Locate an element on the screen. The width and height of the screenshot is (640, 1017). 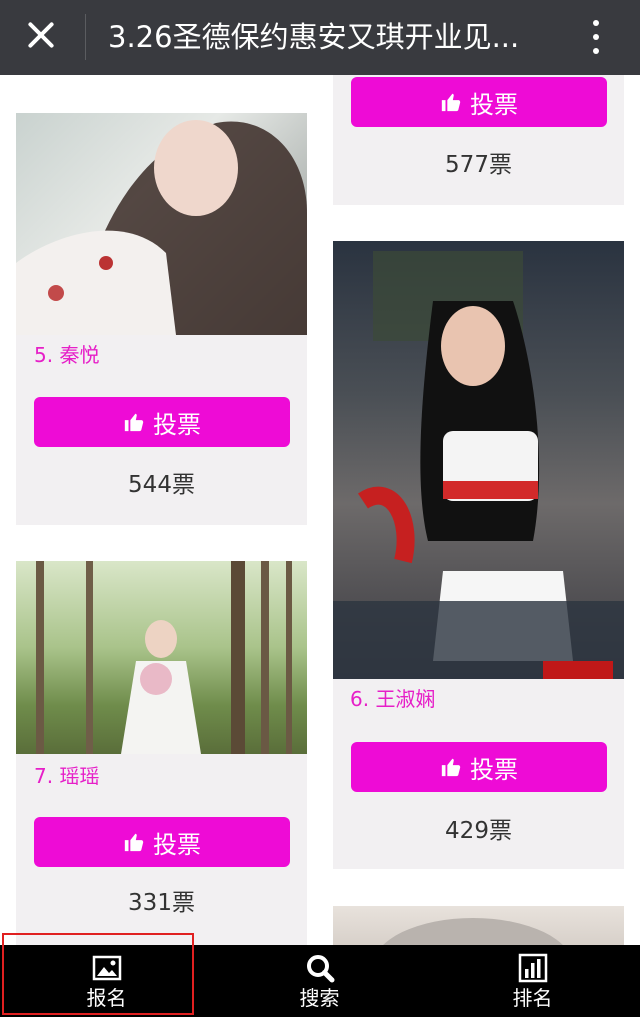
candidate-card is located at coordinates (478, 925).